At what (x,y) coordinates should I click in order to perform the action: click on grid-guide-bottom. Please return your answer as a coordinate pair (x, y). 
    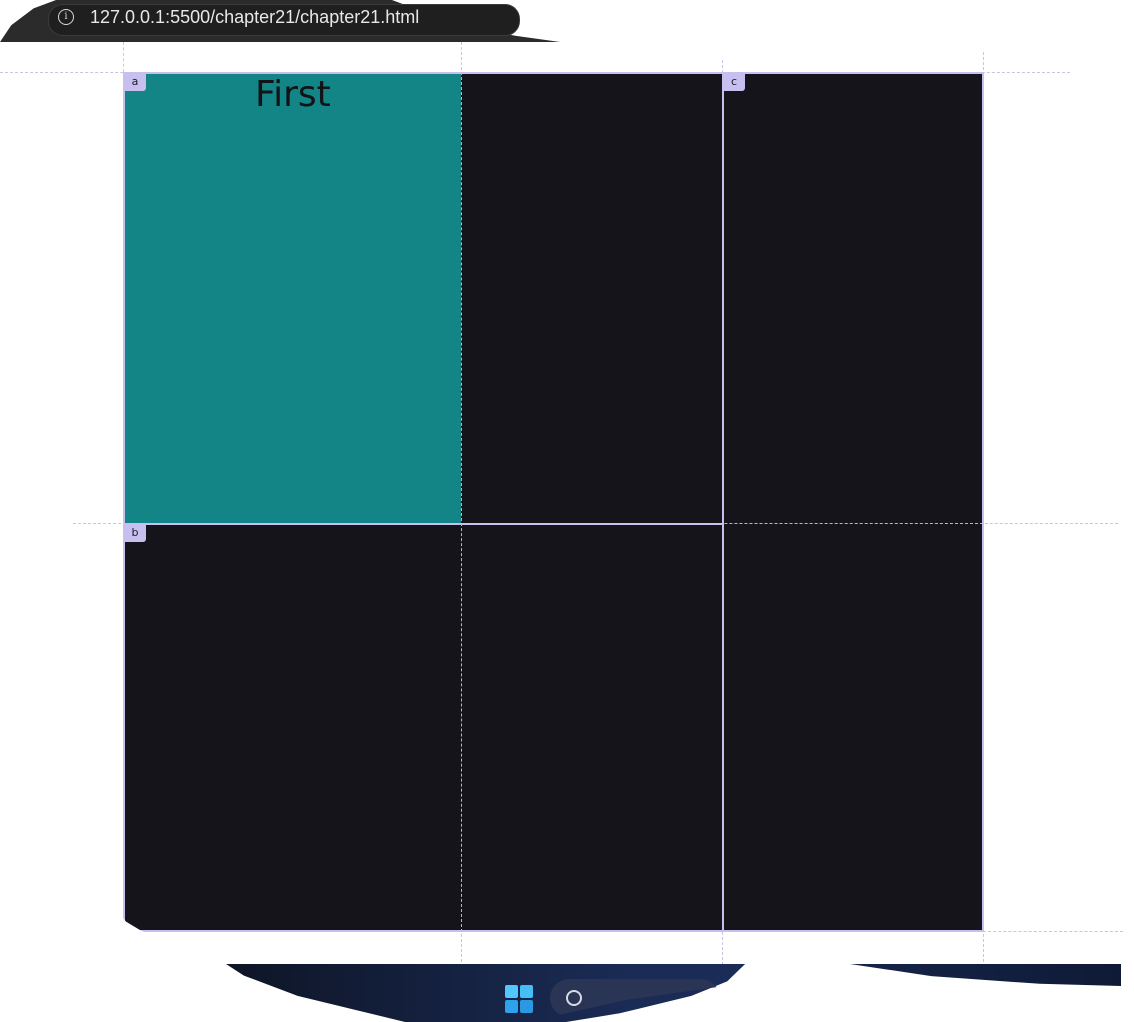
    Looking at the image, I should click on (1053, 931).